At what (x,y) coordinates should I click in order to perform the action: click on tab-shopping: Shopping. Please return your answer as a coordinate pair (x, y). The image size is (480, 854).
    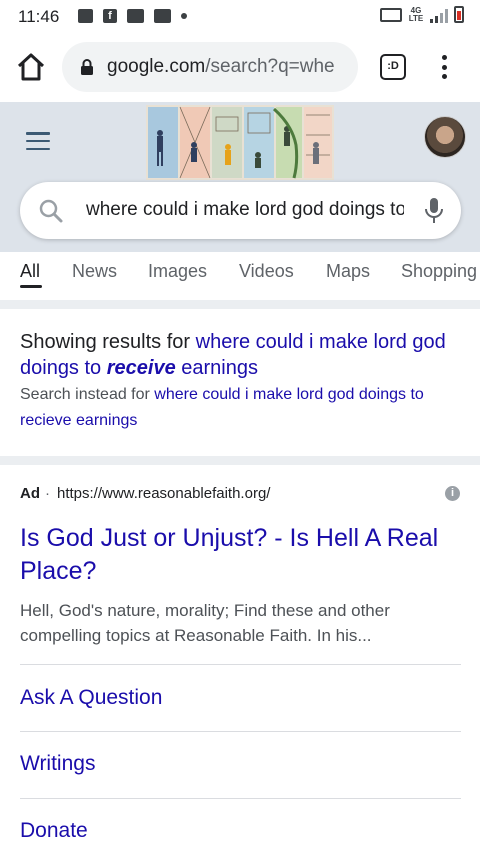
    Looking at the image, I should click on (439, 271).